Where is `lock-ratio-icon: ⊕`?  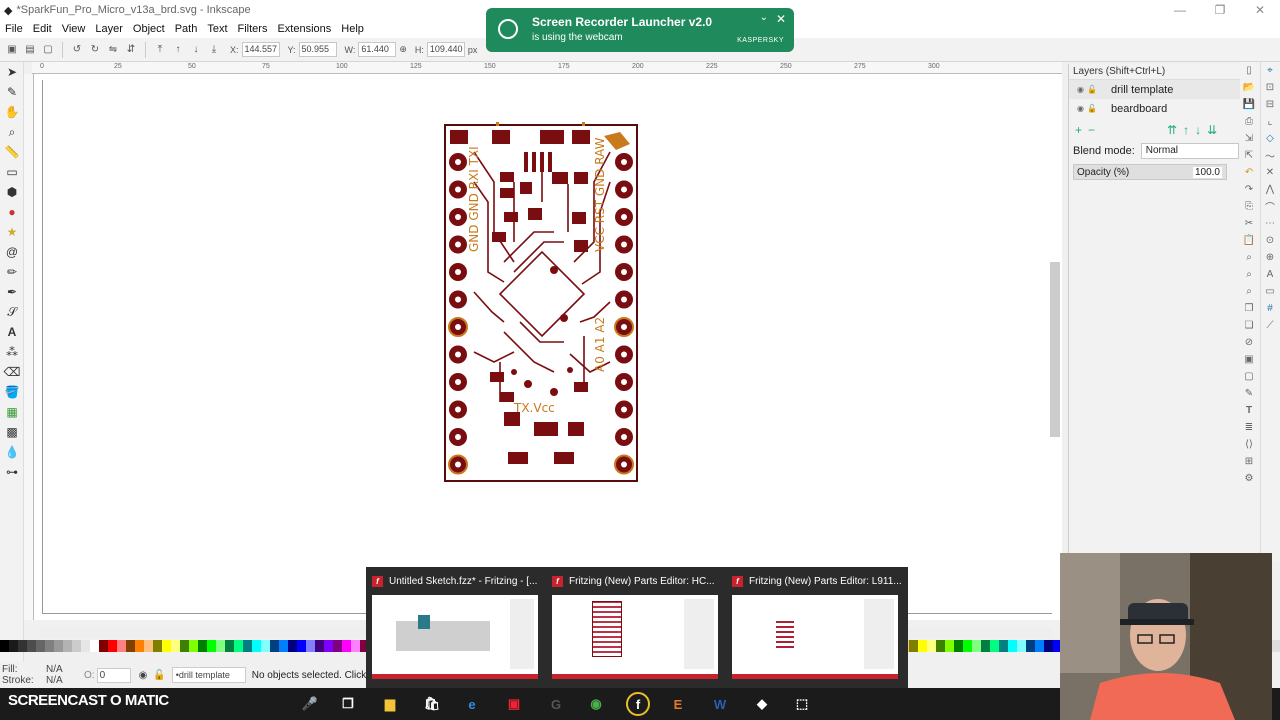 lock-ratio-icon: ⊕ is located at coordinates (403, 49).